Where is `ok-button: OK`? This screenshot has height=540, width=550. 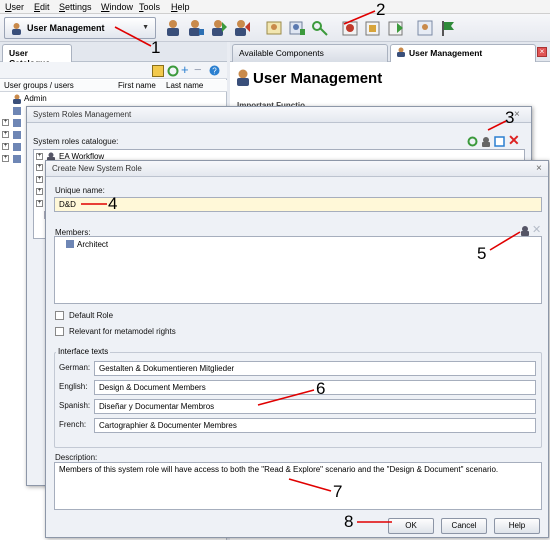 ok-button: OK is located at coordinates (411, 526).